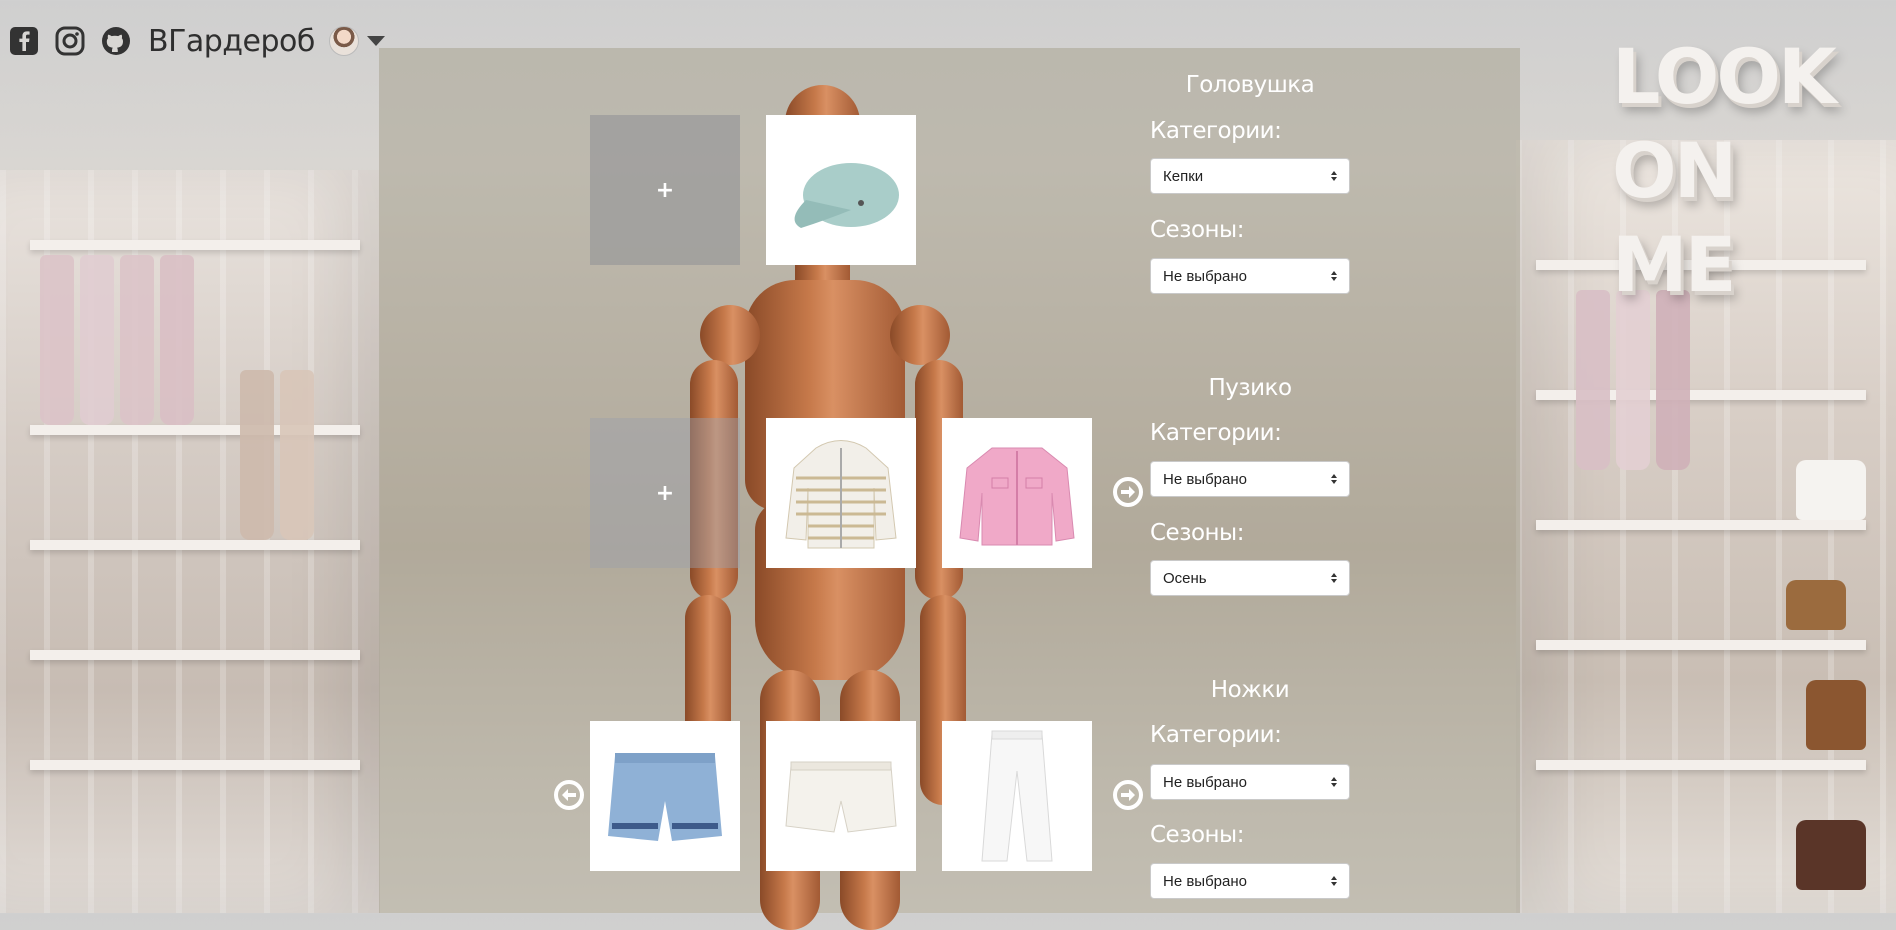 The image size is (1896, 930). What do you see at coordinates (1724, 170) in the screenshot?
I see `look-on-me-logo: LOOK ON ME` at bounding box center [1724, 170].